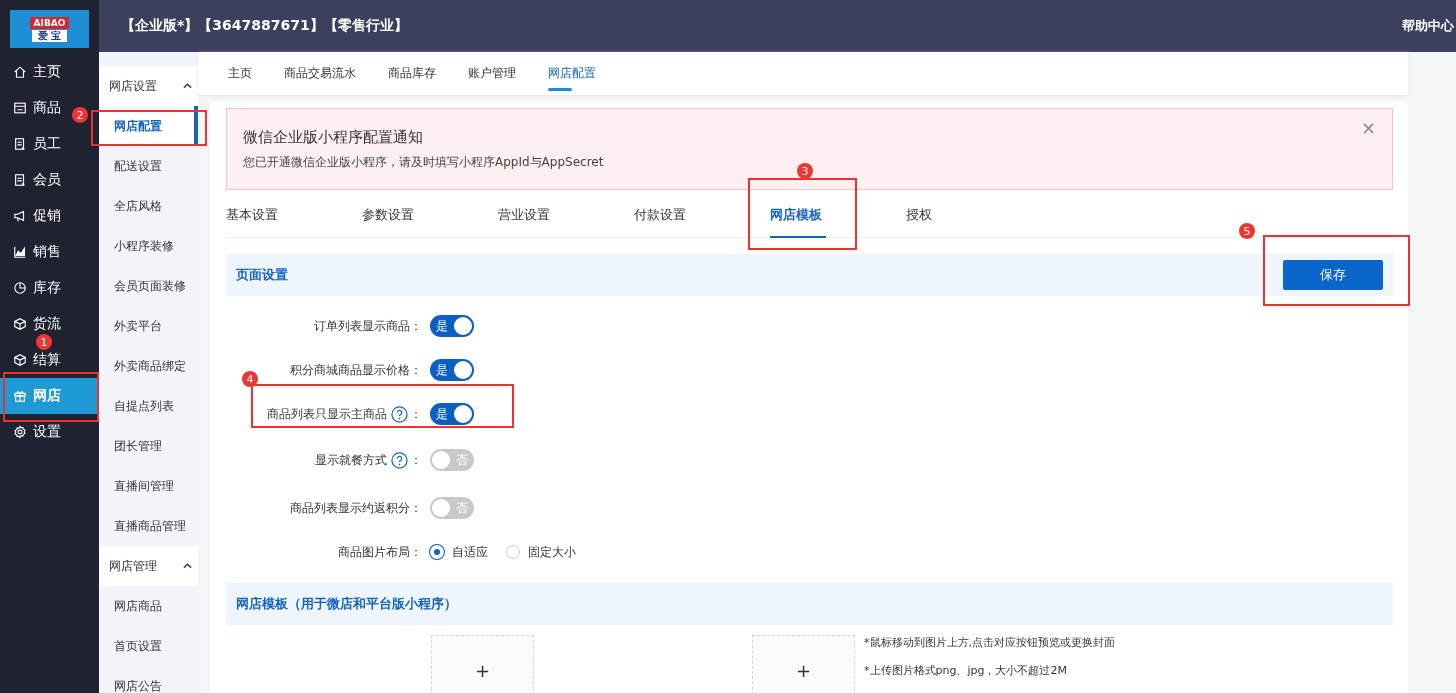 The image size is (1456, 693). What do you see at coordinates (37, 324) in the screenshot?
I see `nav-item: 货流` at bounding box center [37, 324].